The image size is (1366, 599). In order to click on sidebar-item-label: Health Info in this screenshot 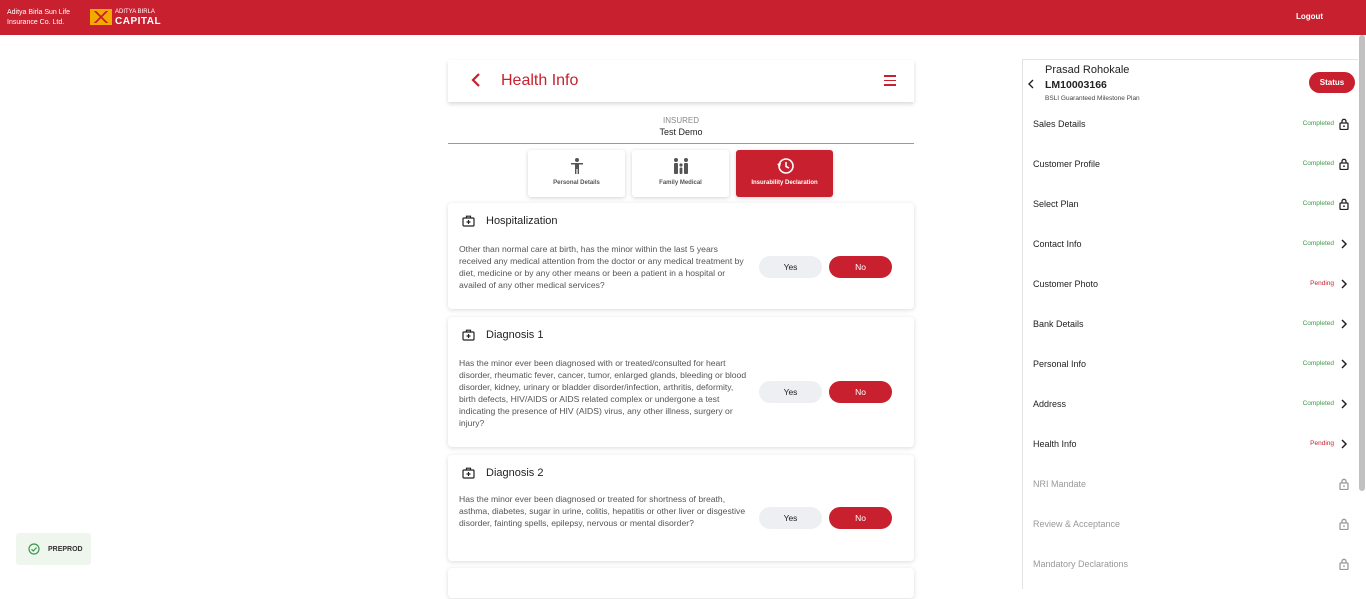, I will do `click(1055, 444)`.